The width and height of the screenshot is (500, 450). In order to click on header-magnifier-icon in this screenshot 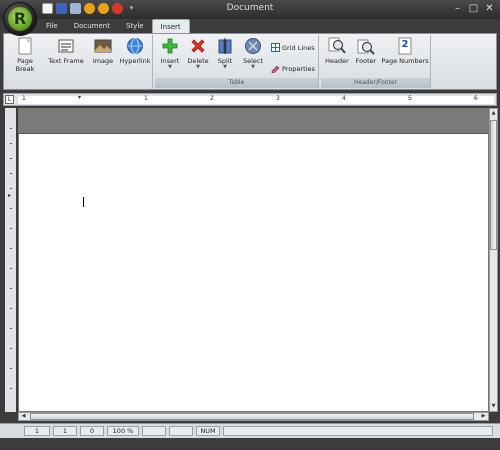, I will do `click(337, 46)`.